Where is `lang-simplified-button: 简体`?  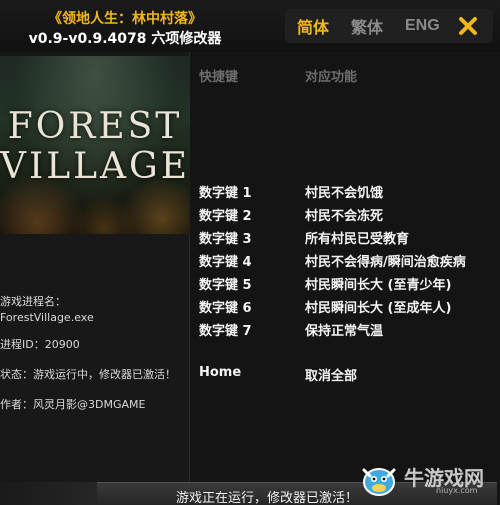 lang-simplified-button: 简体 is located at coordinates (313, 26).